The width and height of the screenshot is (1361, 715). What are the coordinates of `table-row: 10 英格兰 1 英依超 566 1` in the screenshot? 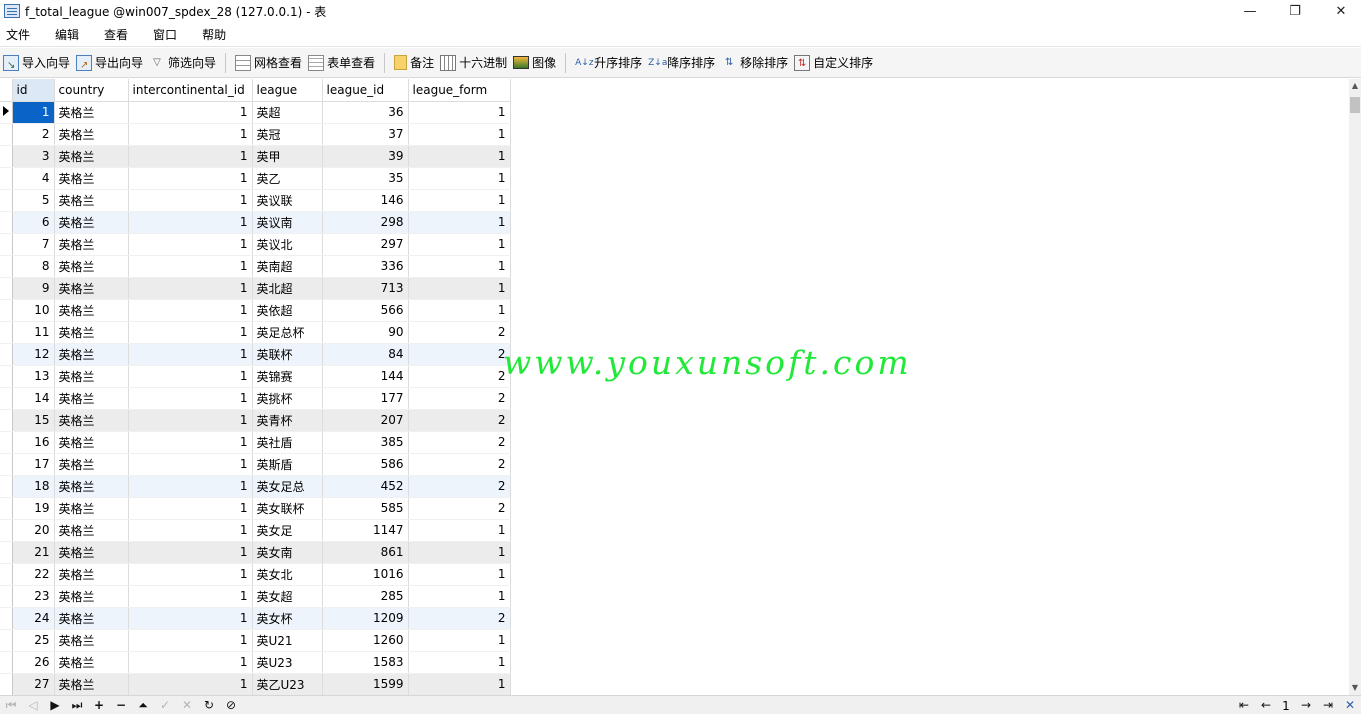 It's located at (255, 310).